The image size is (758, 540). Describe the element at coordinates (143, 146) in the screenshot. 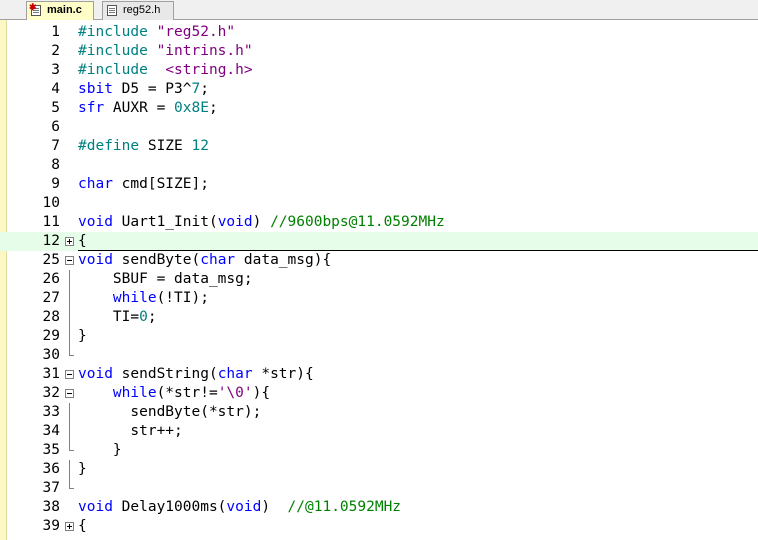

I see `code-text: #define SIZE 12` at that location.